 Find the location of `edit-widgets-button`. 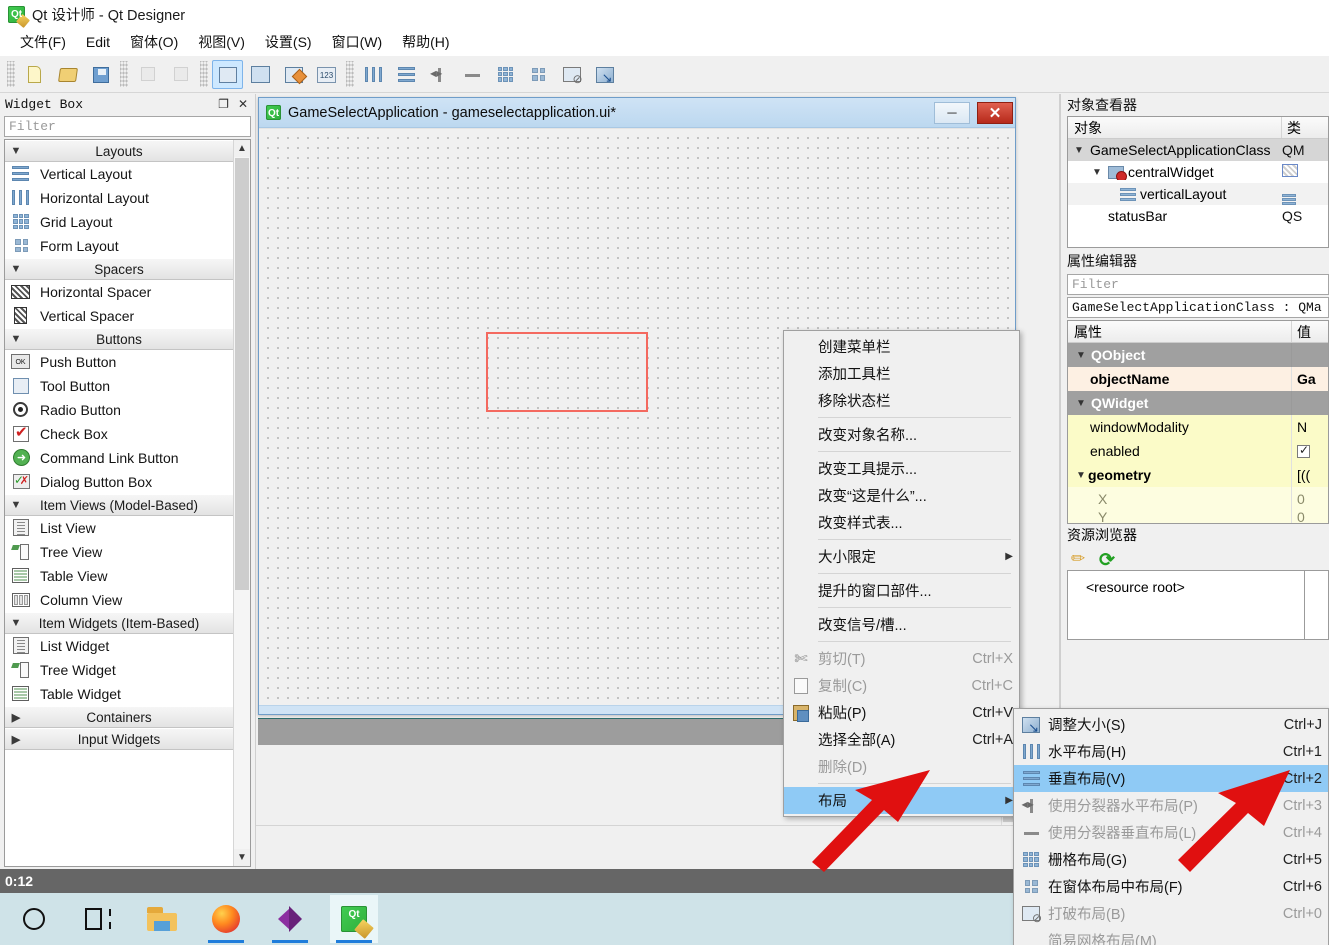

edit-widgets-button is located at coordinates (227, 74).